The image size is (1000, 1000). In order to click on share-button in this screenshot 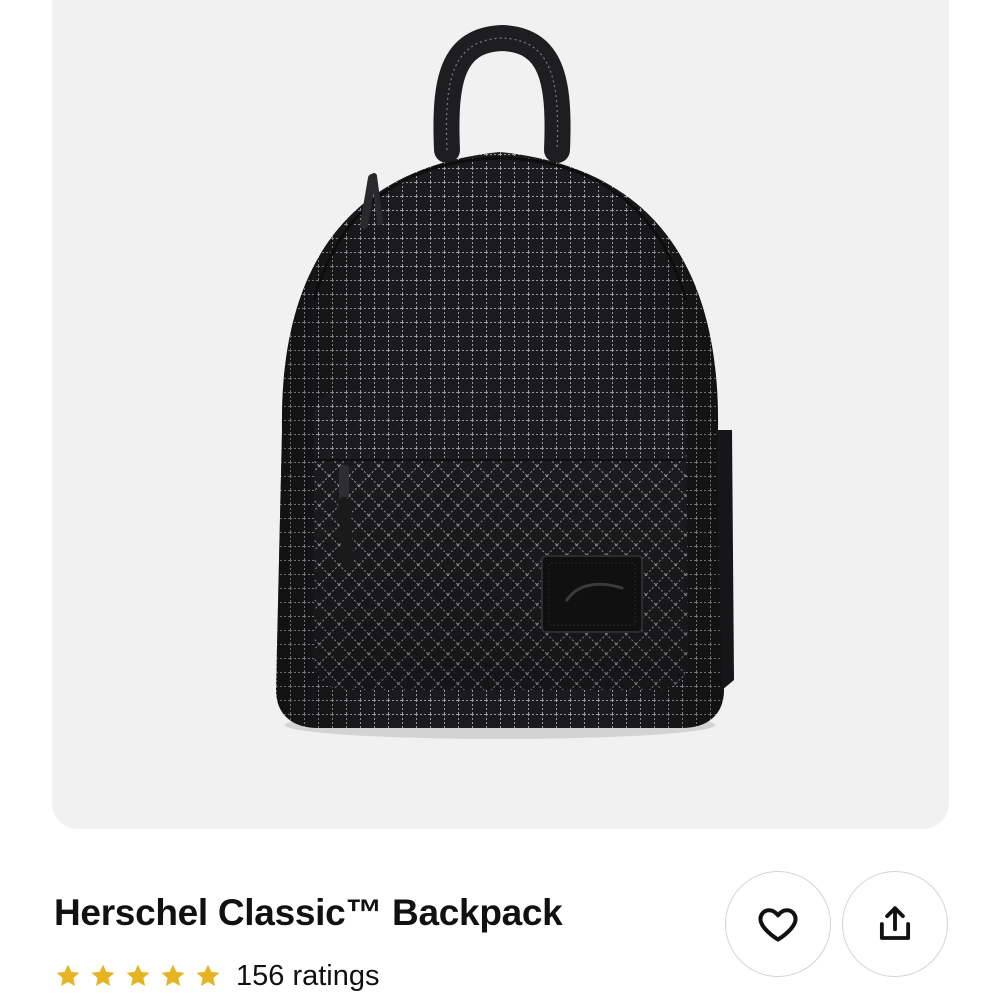, I will do `click(895, 924)`.